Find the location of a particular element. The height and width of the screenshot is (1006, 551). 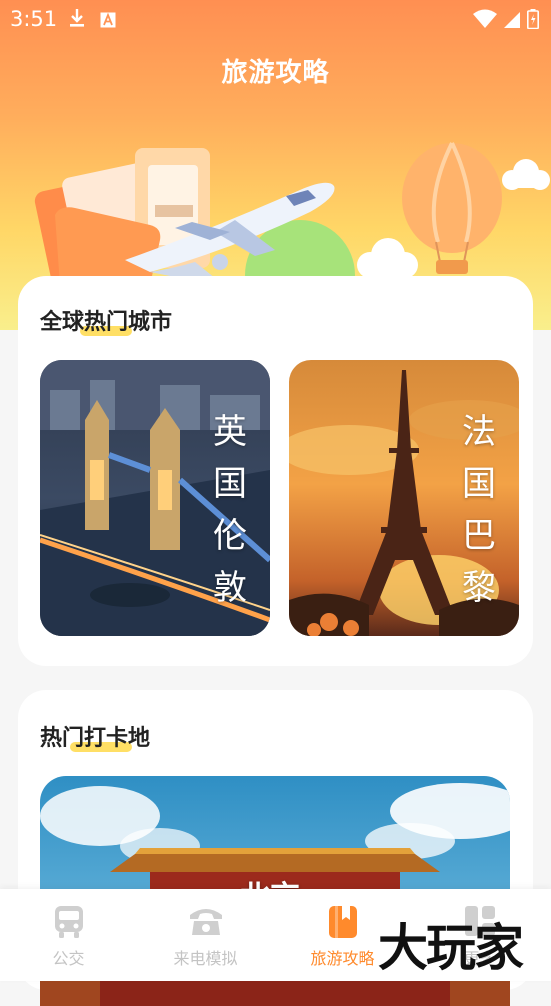

city-name-paris: 法 国 巴 黎 is located at coordinates (479, 510).